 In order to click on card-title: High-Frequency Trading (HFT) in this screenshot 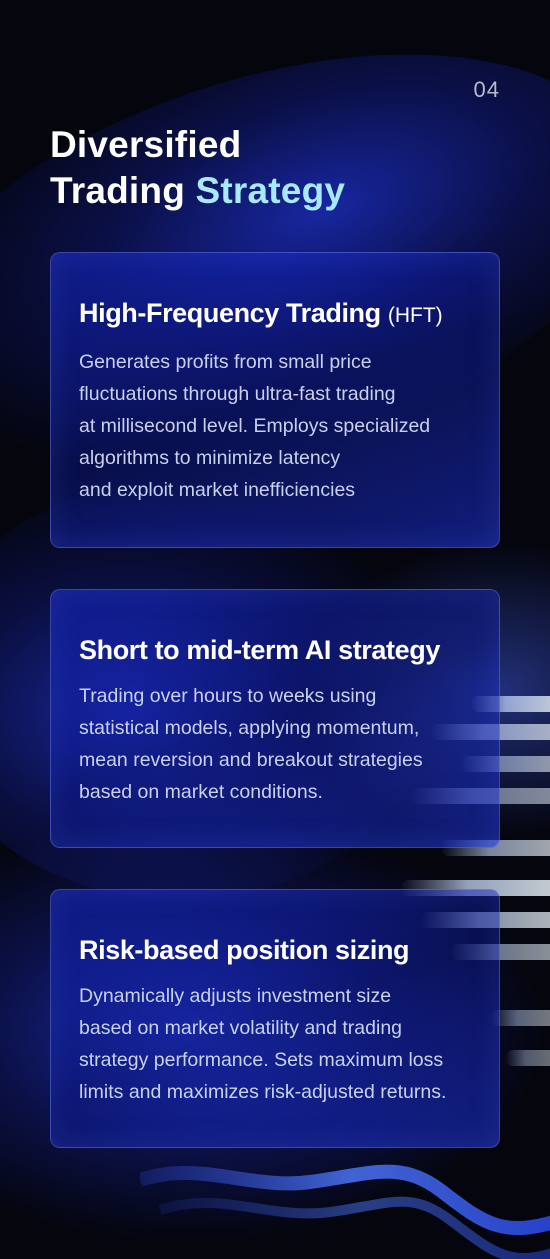, I will do `click(275, 314)`.